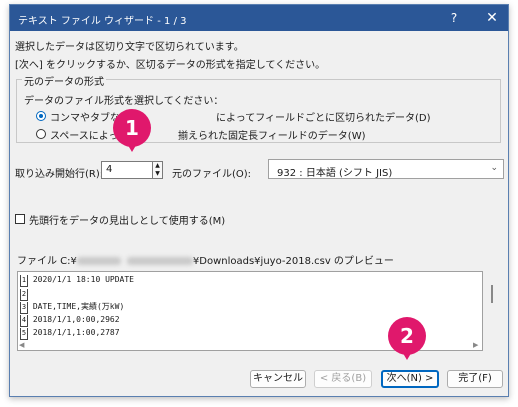  Describe the element at coordinates (41, 116) in the screenshot. I see `radio-delimited` at that location.